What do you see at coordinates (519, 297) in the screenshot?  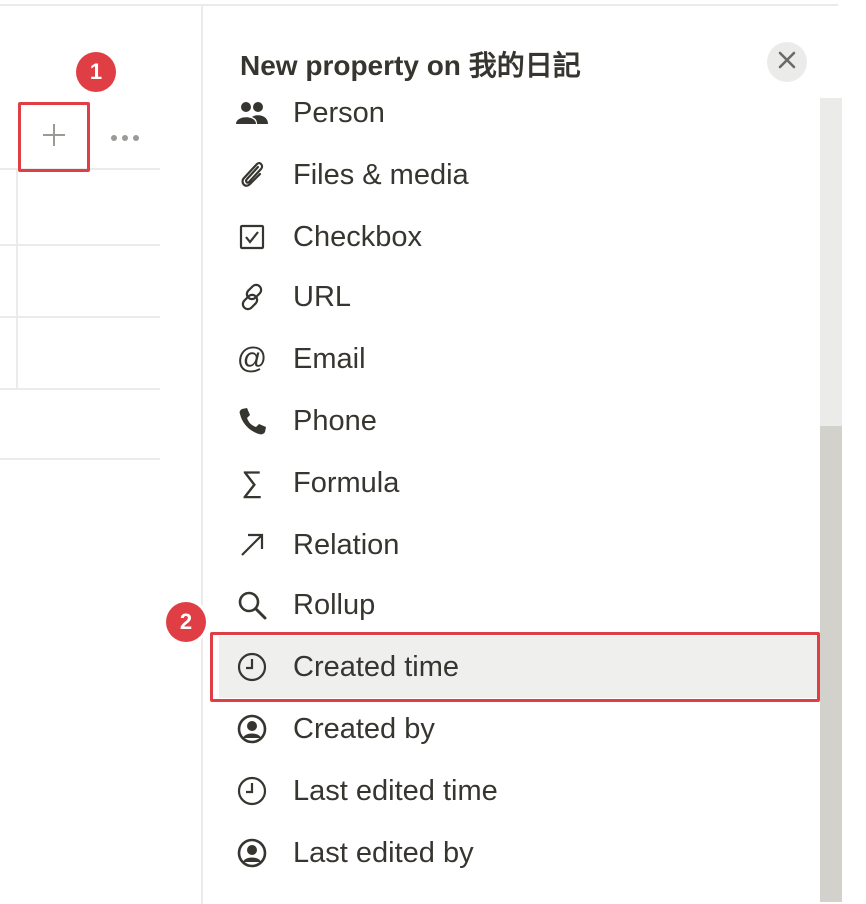 I see `property-type-url: URL` at bounding box center [519, 297].